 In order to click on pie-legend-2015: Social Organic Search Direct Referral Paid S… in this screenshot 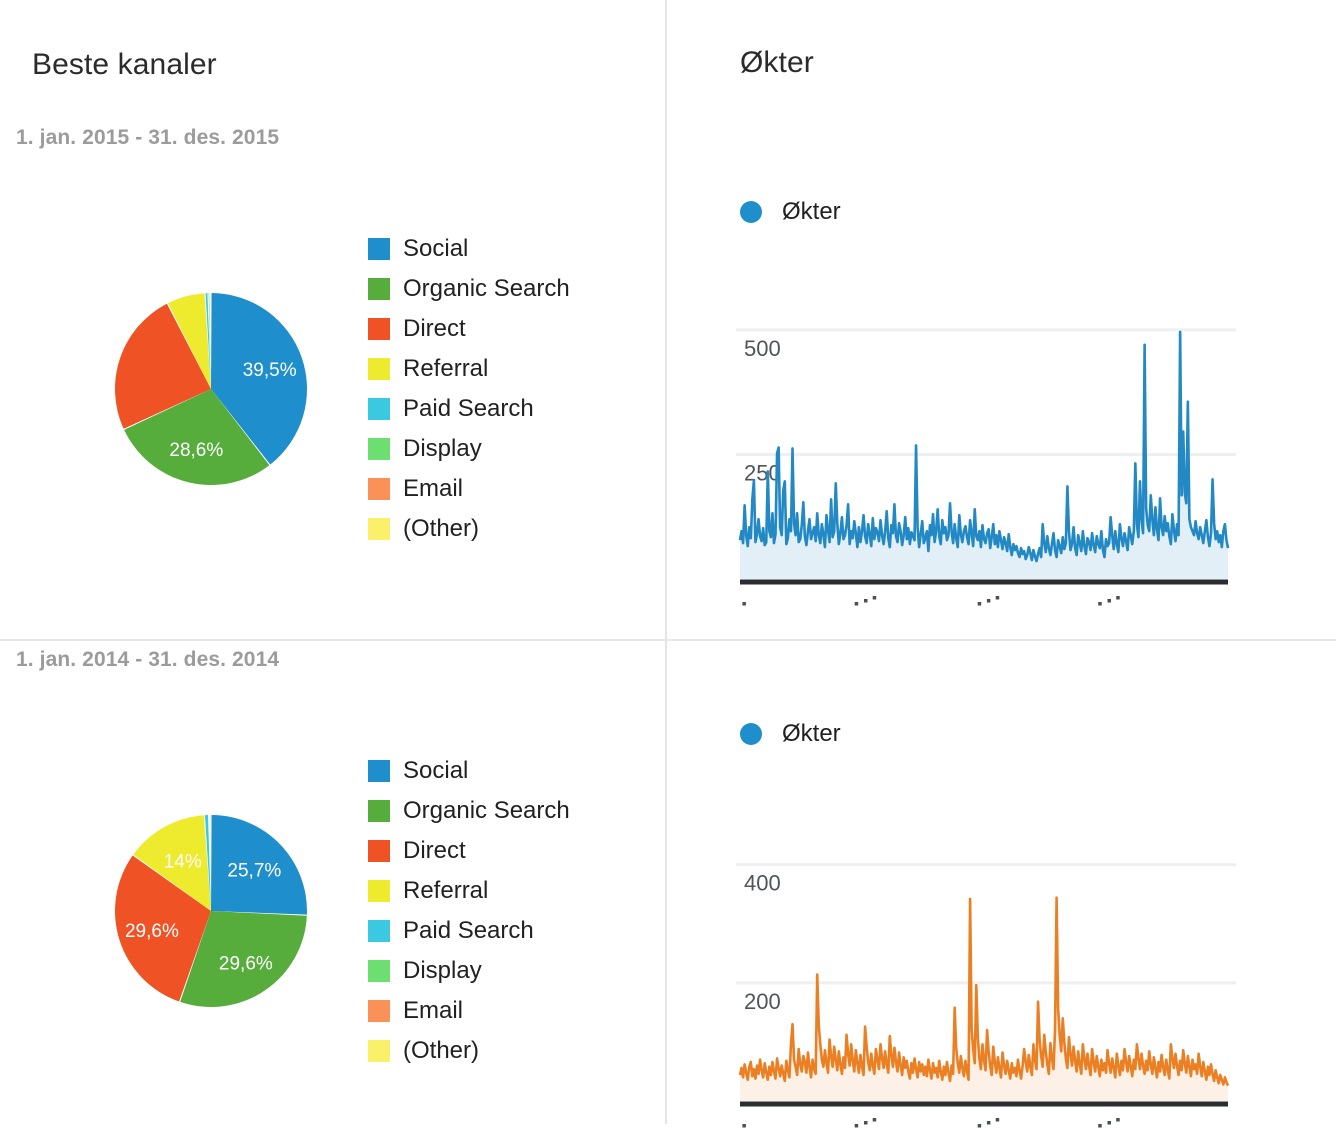, I will do `click(469, 389)`.